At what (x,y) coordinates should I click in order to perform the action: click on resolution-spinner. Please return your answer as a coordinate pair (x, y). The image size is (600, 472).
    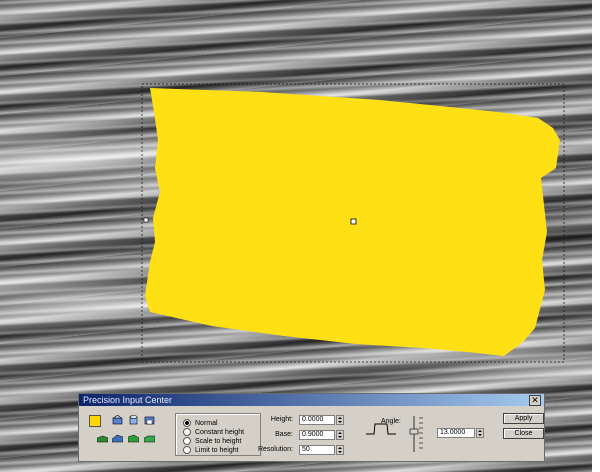
    Looking at the image, I should click on (340, 450).